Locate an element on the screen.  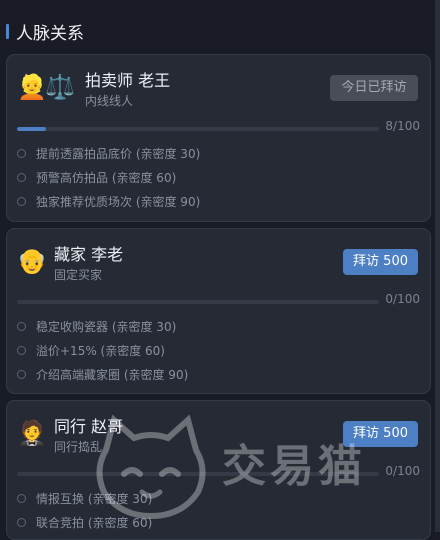
scrollbar is located at coordinates (437, 266).